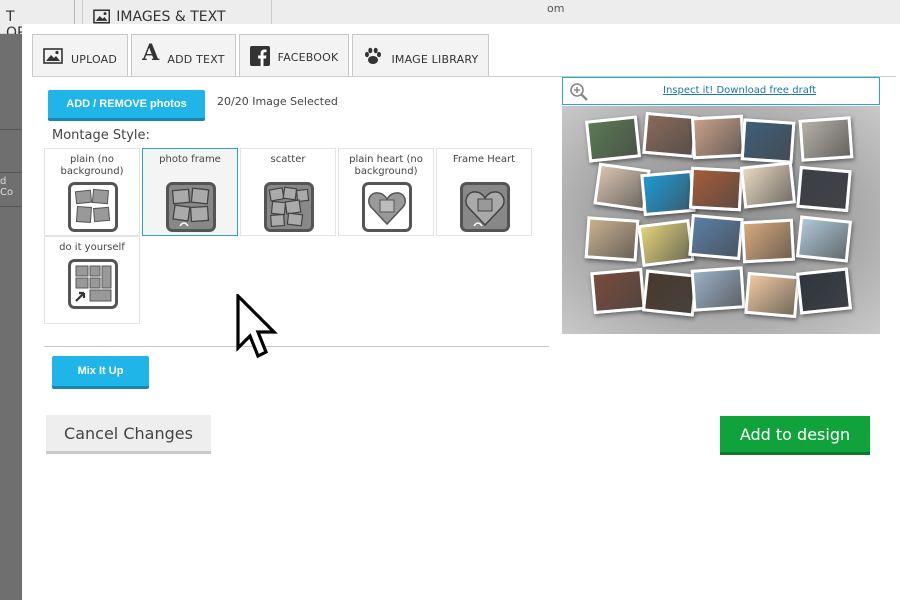 This screenshot has height=600, width=900. What do you see at coordinates (11, 317) in the screenshot?
I see `background-side-panel: d Co` at bounding box center [11, 317].